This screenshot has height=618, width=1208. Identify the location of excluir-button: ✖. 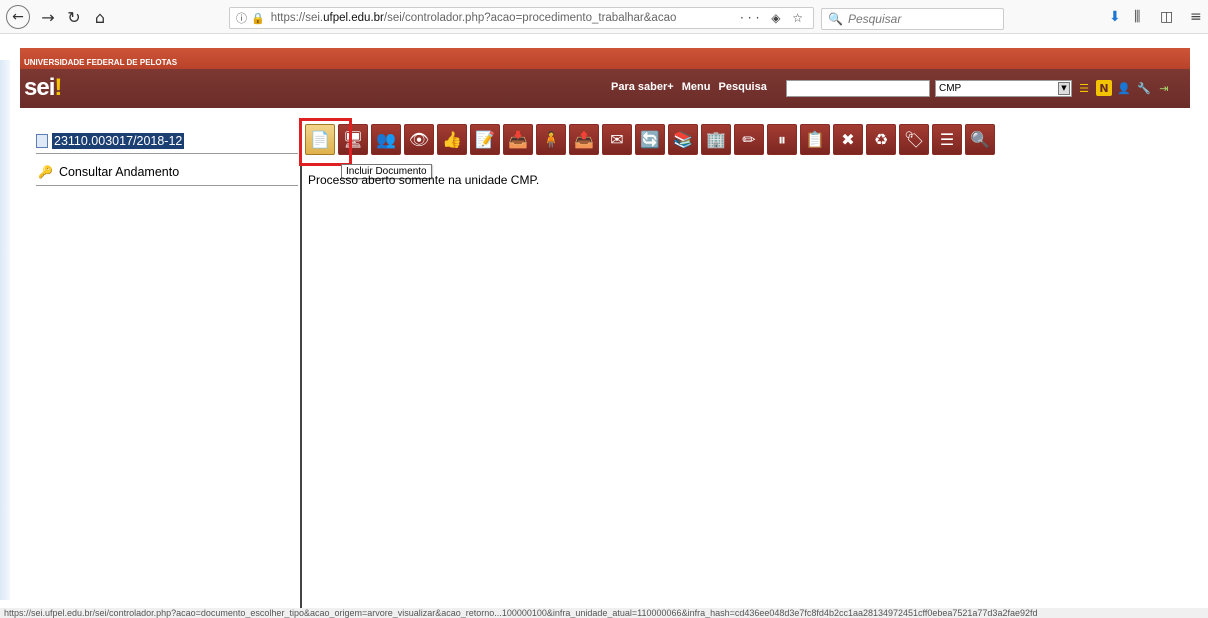
(848, 139).